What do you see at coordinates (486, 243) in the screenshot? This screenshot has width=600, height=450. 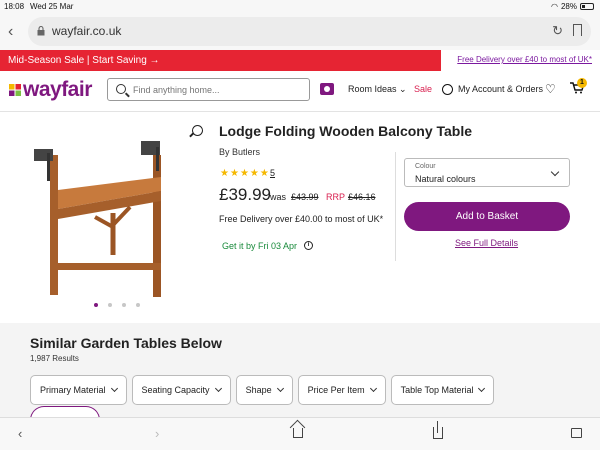 I see `see-full-details-link: See Full Details` at bounding box center [486, 243].